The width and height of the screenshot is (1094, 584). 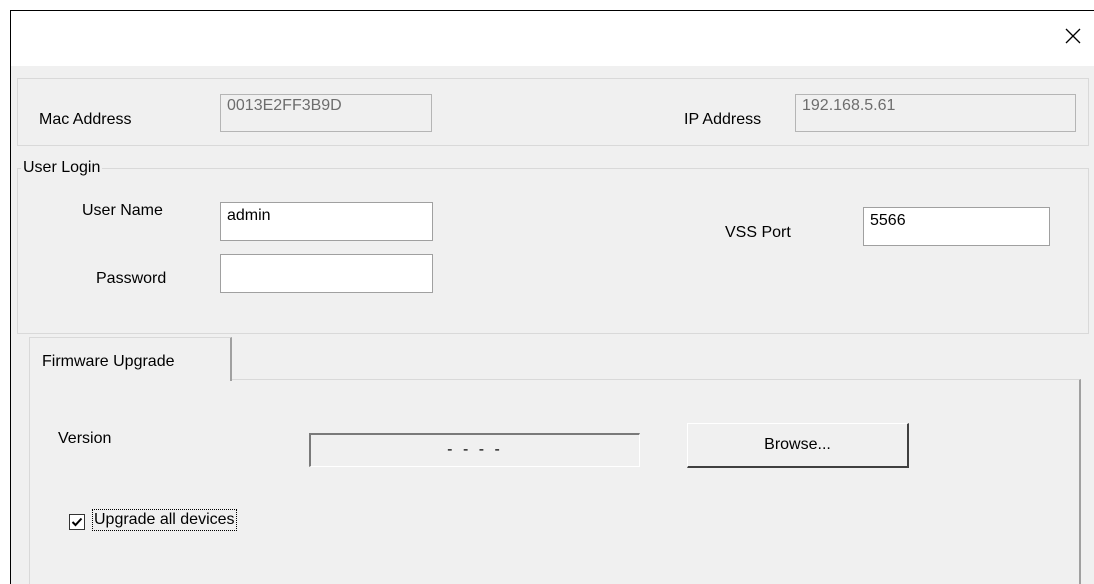 What do you see at coordinates (326, 221) in the screenshot?
I see `username-field` at bounding box center [326, 221].